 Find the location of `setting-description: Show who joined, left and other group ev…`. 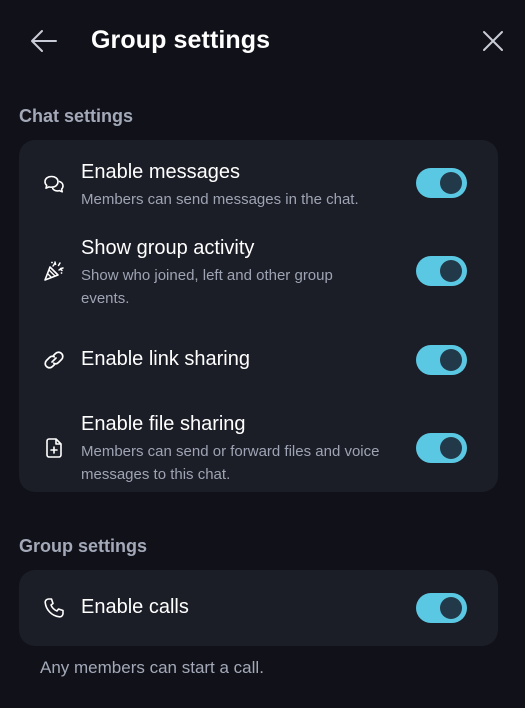

setting-description: Show who joined, left and other group ev… is located at coordinates (207, 287).